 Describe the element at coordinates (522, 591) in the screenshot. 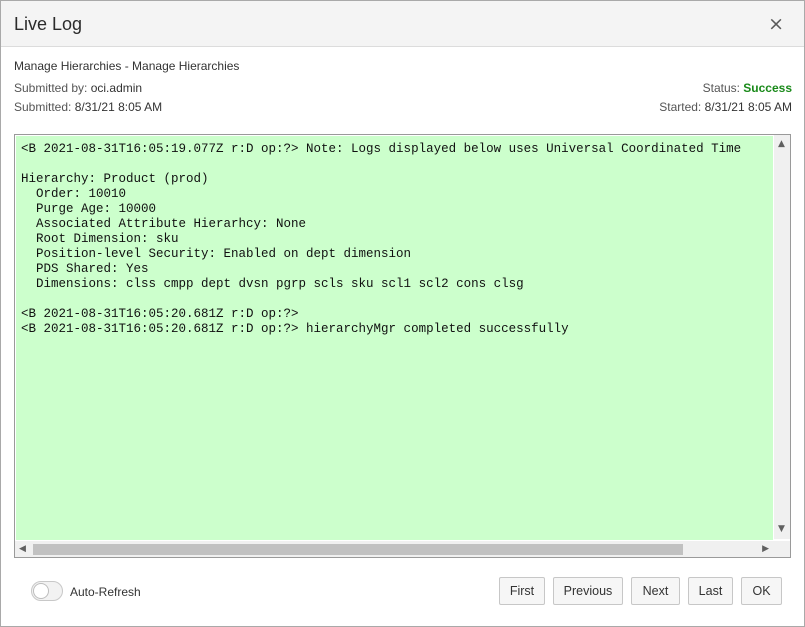

I see `first-button: First` at that location.